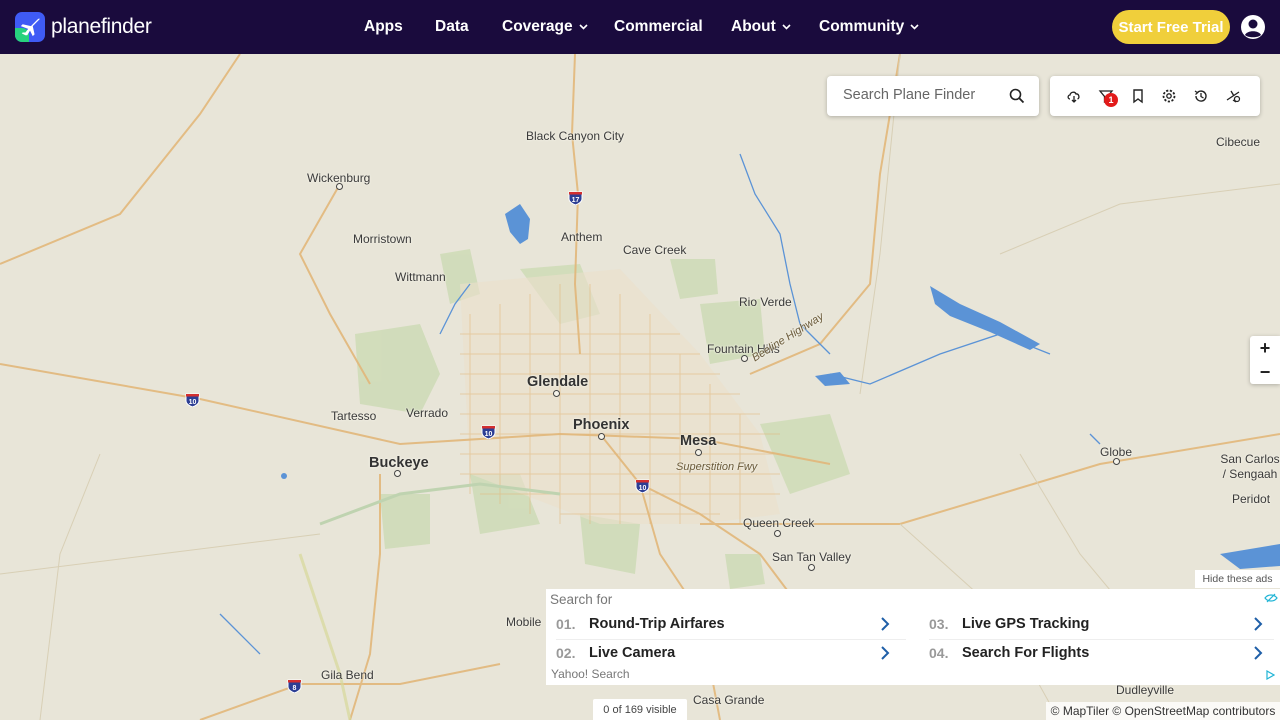  I want to click on search-icon, so click(1017, 96).